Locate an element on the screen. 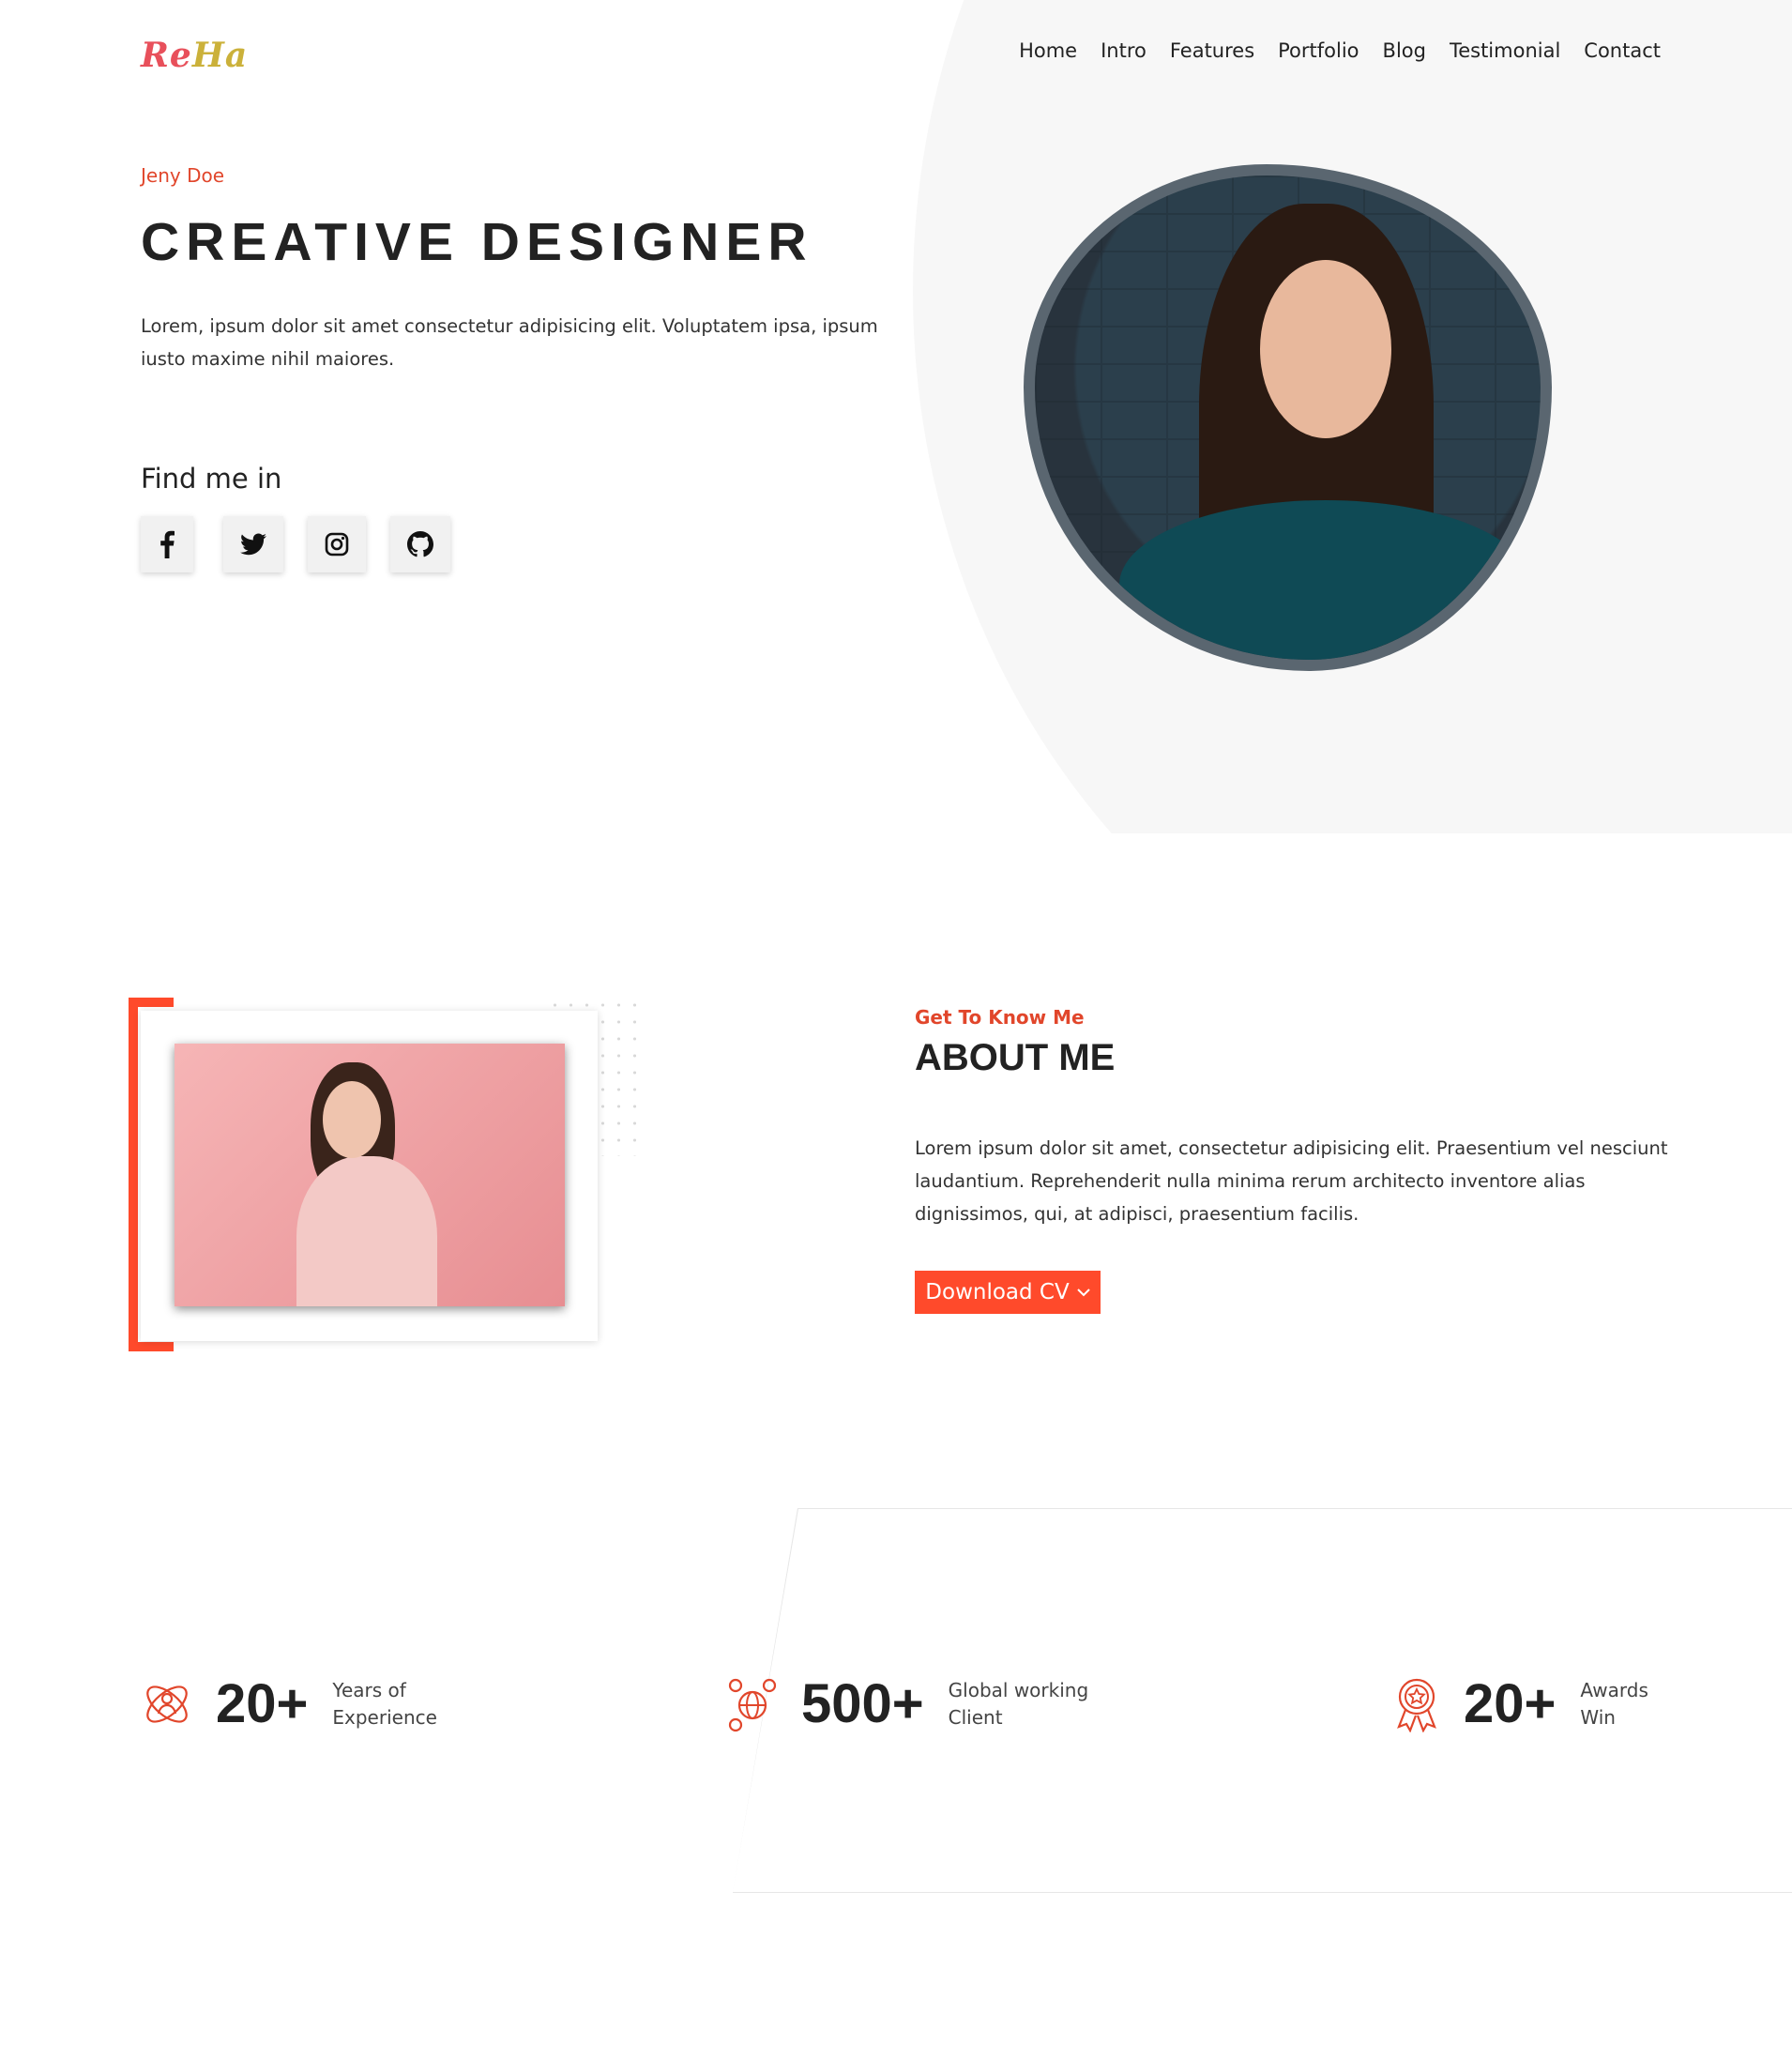 The width and height of the screenshot is (1792, 2059). nav-features: Features is located at coordinates (1212, 50).